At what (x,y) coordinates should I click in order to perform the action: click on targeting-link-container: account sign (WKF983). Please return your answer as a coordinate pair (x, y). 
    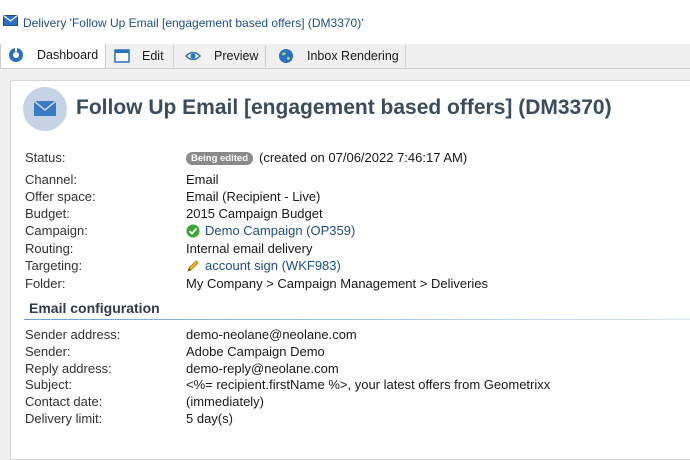
    Looking at the image, I should click on (263, 265).